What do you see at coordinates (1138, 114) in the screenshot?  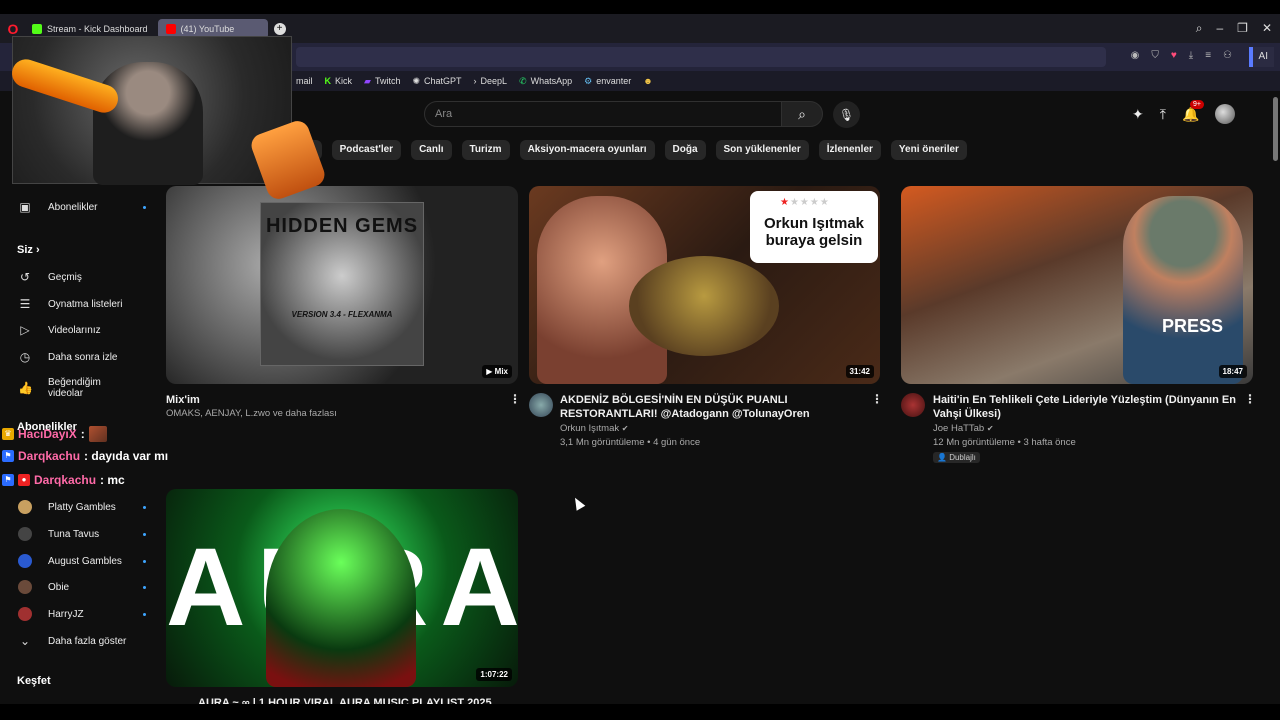 I see `gemini-icon: ✦` at bounding box center [1138, 114].